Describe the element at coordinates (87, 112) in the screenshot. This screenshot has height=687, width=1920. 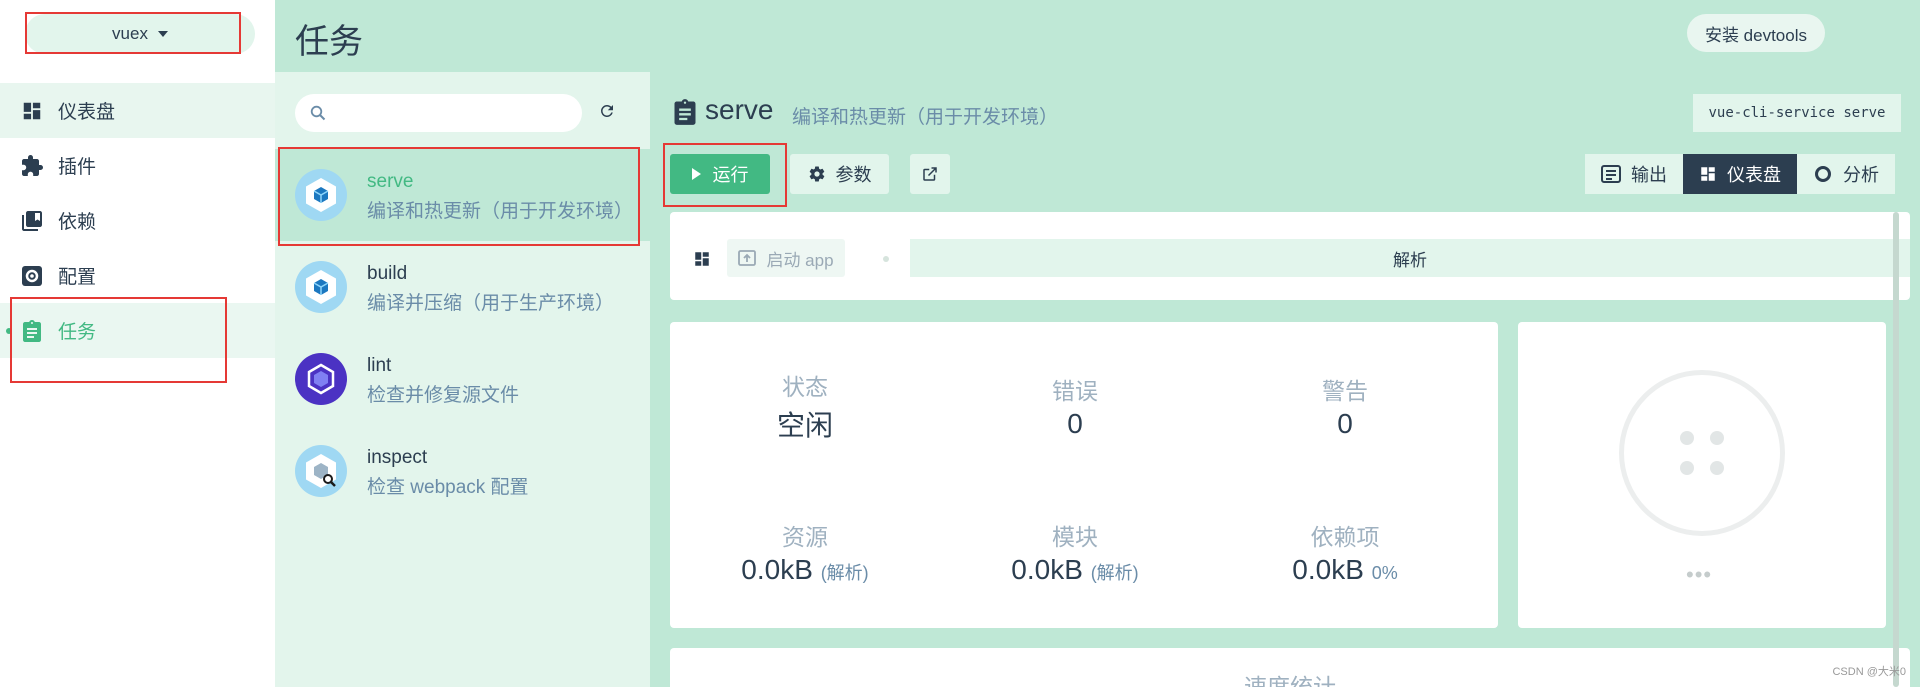
I see `nav-label: 仪表盘` at that location.